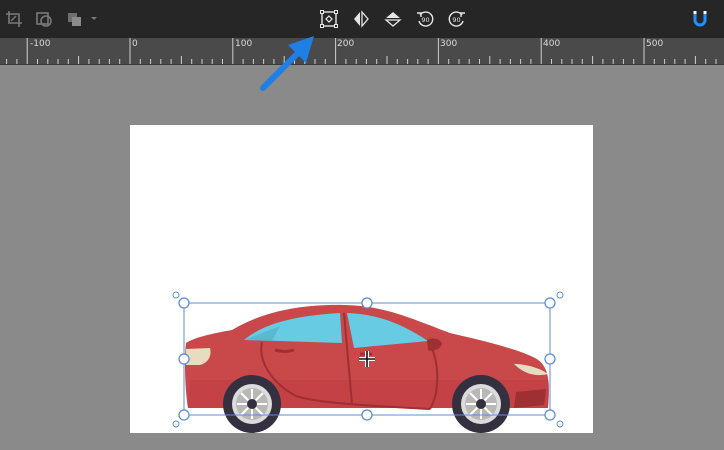  What do you see at coordinates (560, 295) in the screenshot?
I see `rotate-handle-top-right` at bounding box center [560, 295].